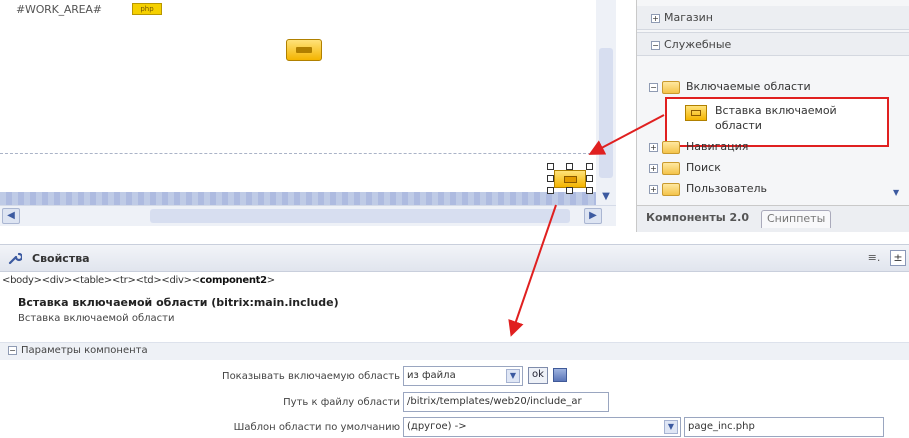  Describe the element at coordinates (298, 153) in the screenshot. I see `divider` at that location.